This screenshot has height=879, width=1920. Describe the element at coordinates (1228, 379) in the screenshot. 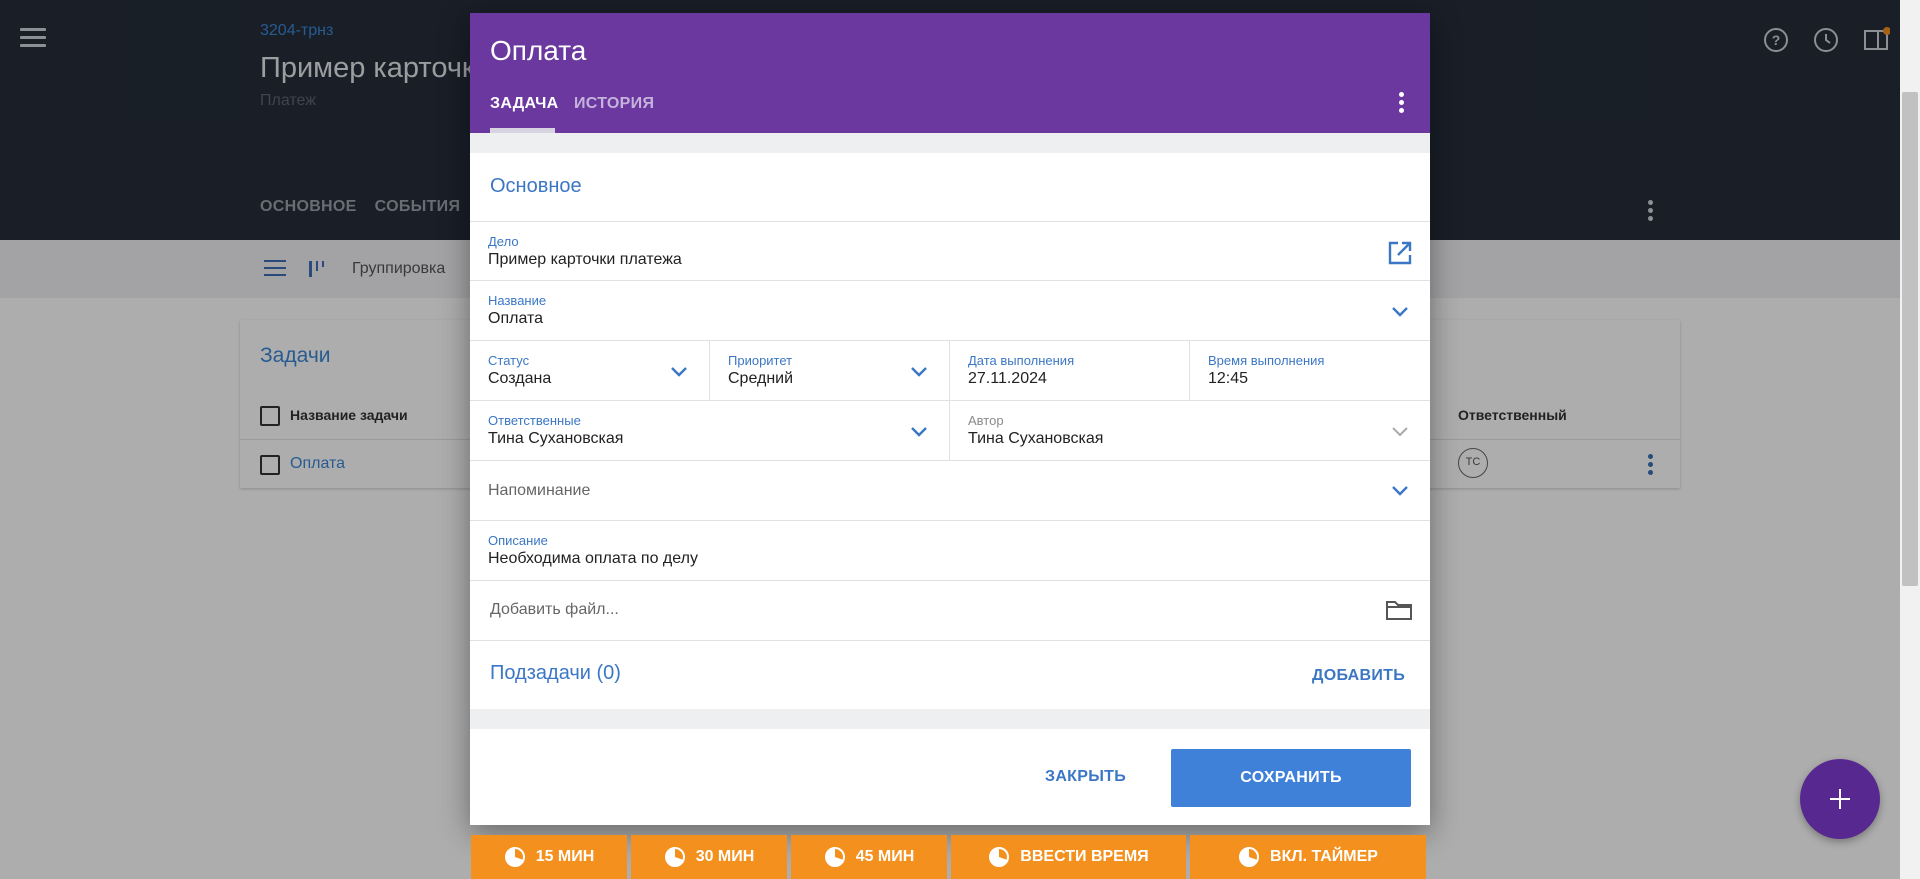

I see `due-time-field: 12:45` at that location.